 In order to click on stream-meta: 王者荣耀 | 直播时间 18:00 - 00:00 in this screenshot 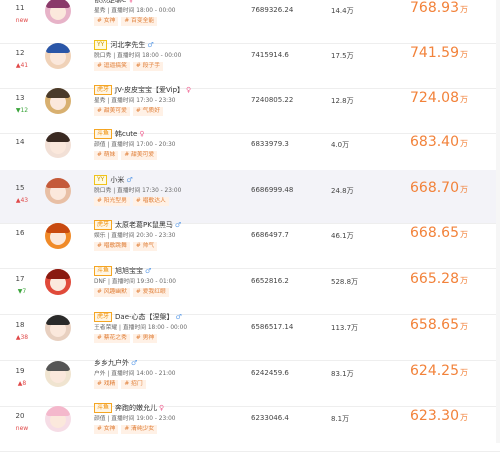, I will do `click(141, 328)`.